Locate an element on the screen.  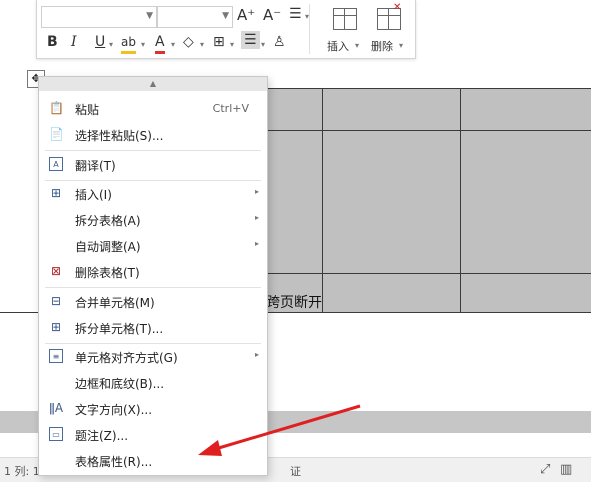
arrow-shaft is located at coordinates (286, 428).